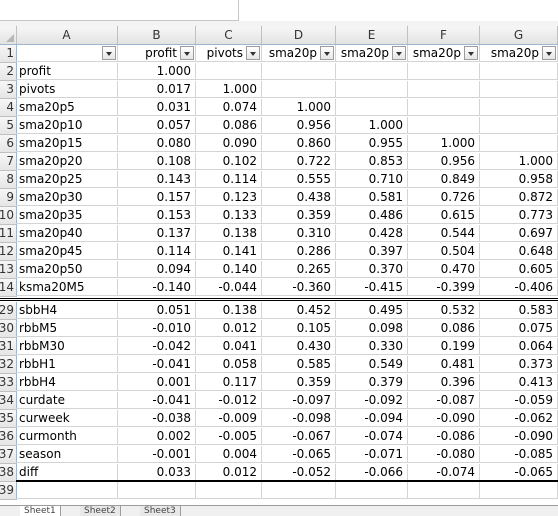 The width and height of the screenshot is (558, 516). Describe the element at coordinates (67, 418) in the screenshot. I see `row-label-cell: curweek` at that location.